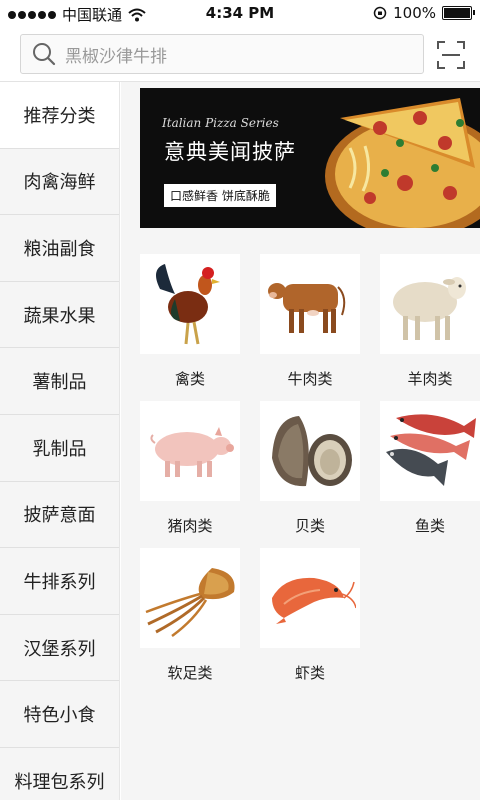 This screenshot has width=480, height=800. I want to click on sidebar-item-meat-seafood: 肉禽海鲜, so click(59, 182).